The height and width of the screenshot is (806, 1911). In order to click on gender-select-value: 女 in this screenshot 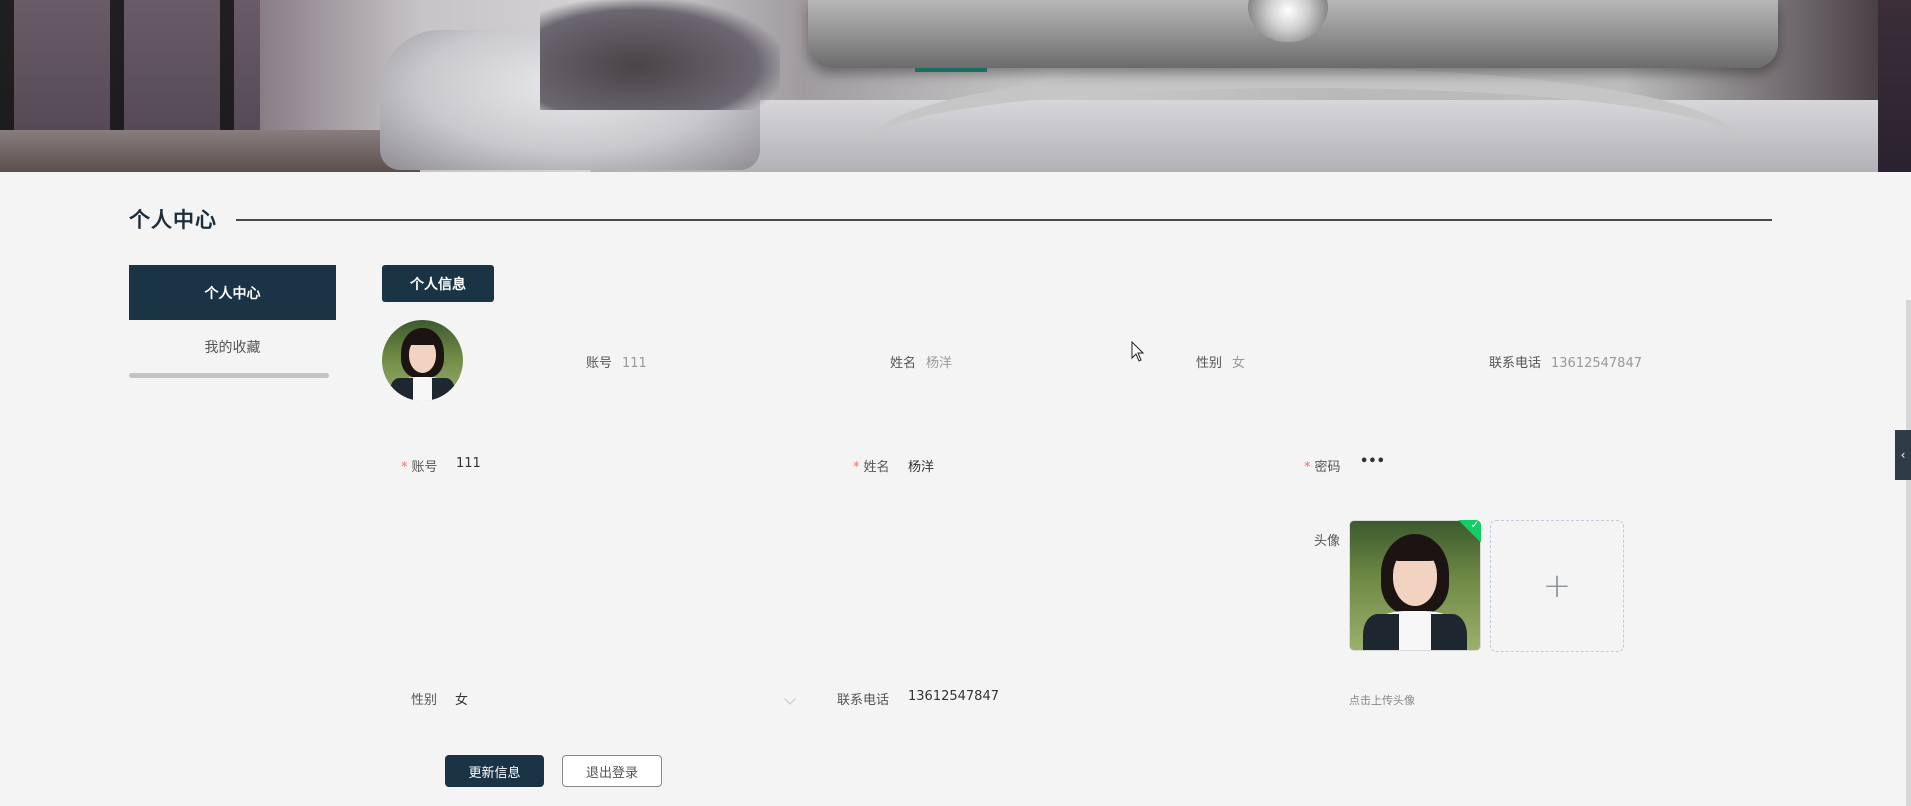, I will do `click(461, 700)`.